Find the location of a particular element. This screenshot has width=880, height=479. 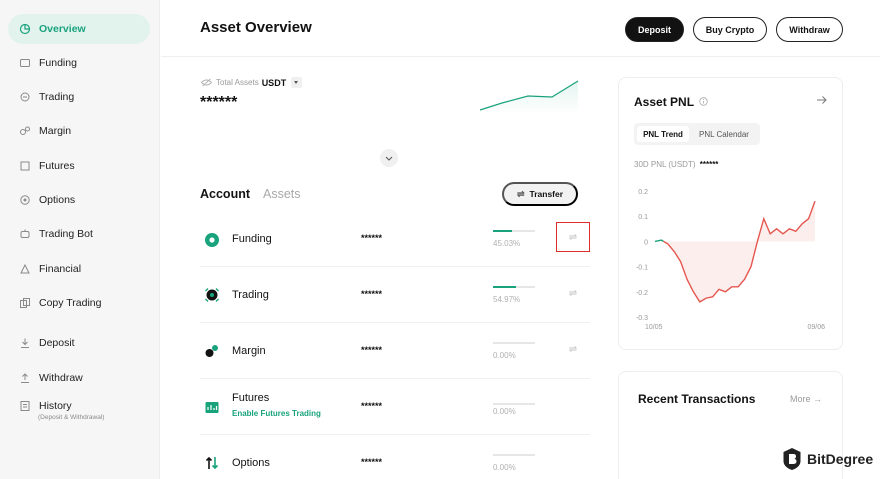

sidebar-item-overview: Overview is located at coordinates (79, 29).